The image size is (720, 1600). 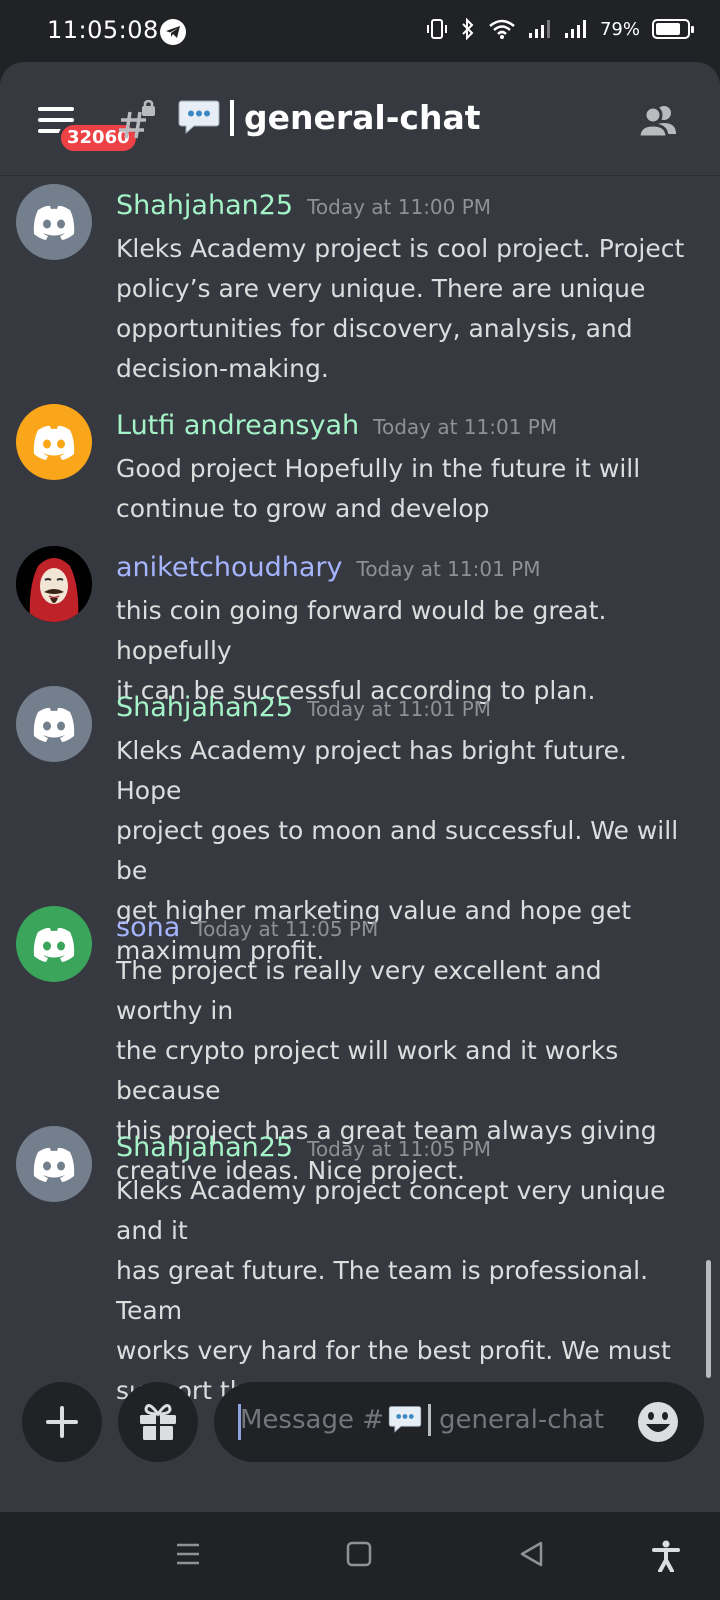 I want to click on status-bar: 11:05:08 79%, so click(x=360, y=31).